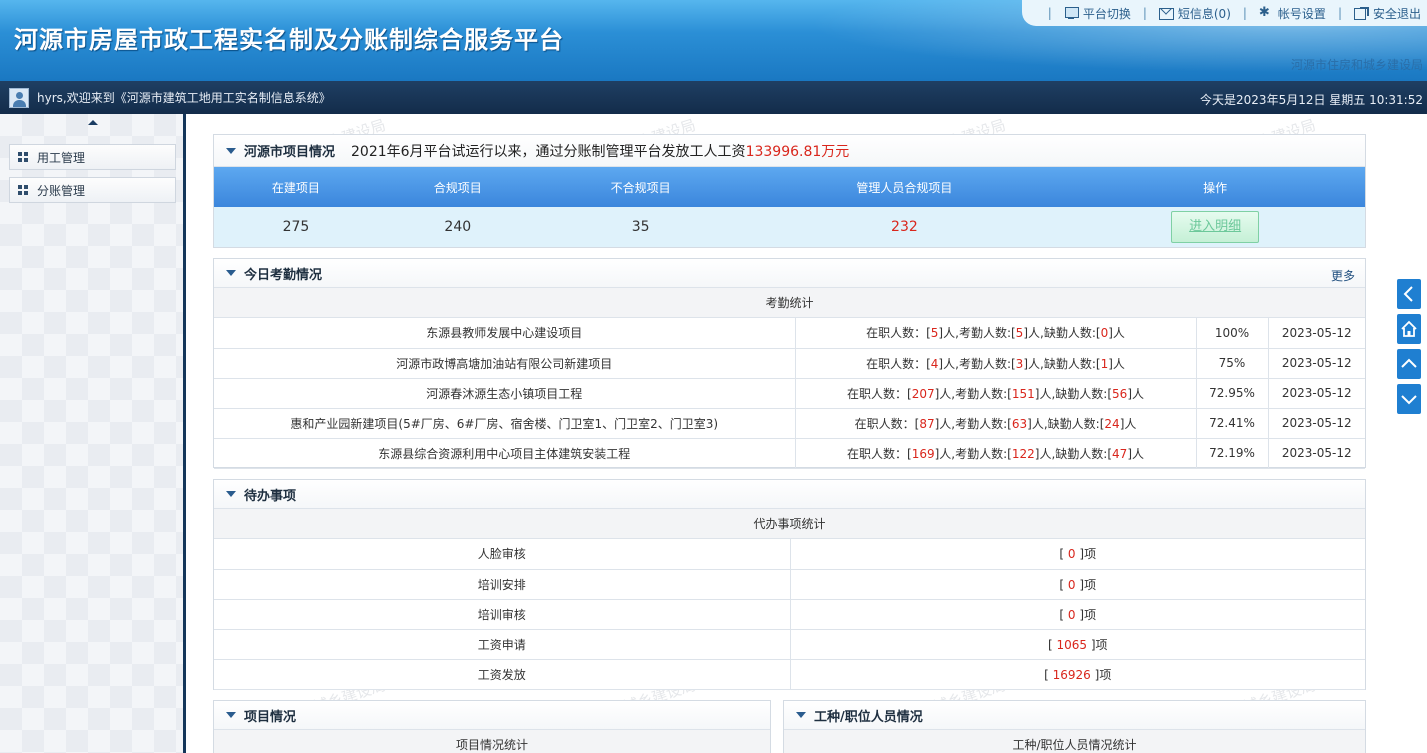 The width and height of the screenshot is (1427, 753). I want to click on header-subtitle: 河源市住房和城乡建设局, so click(1356, 65).